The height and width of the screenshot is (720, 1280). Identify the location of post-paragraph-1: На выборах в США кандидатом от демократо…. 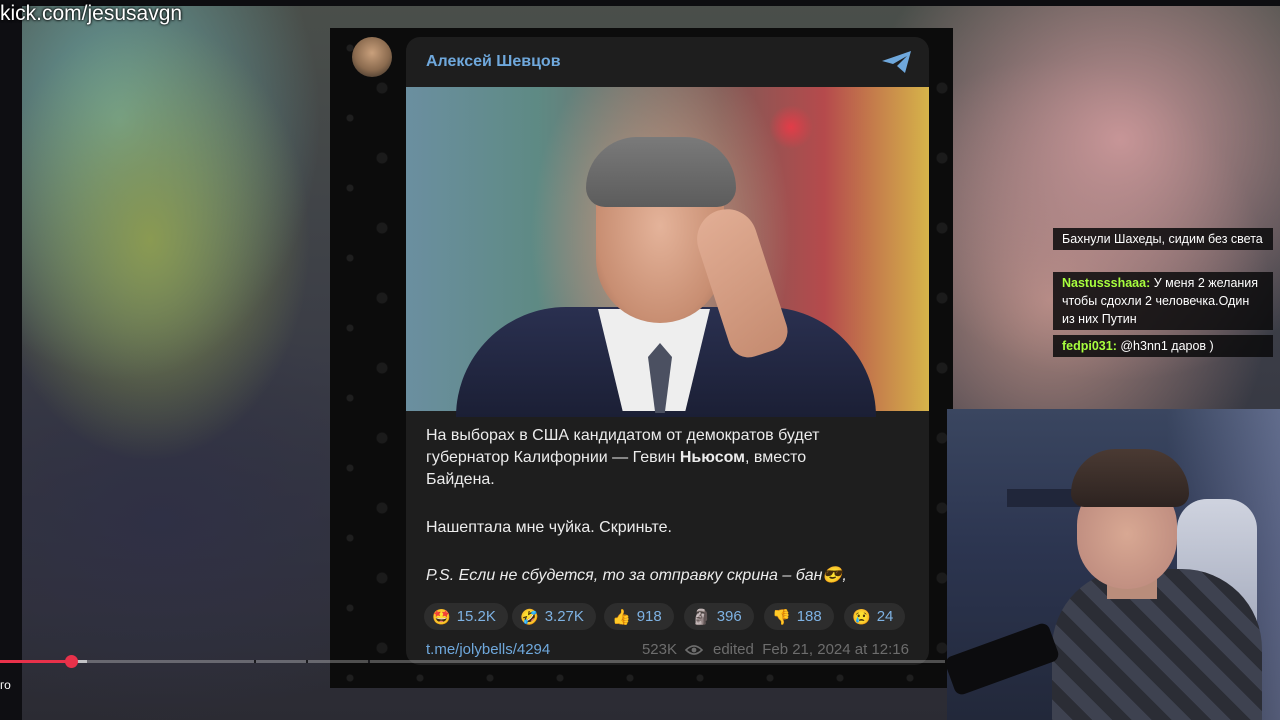
(666, 458).